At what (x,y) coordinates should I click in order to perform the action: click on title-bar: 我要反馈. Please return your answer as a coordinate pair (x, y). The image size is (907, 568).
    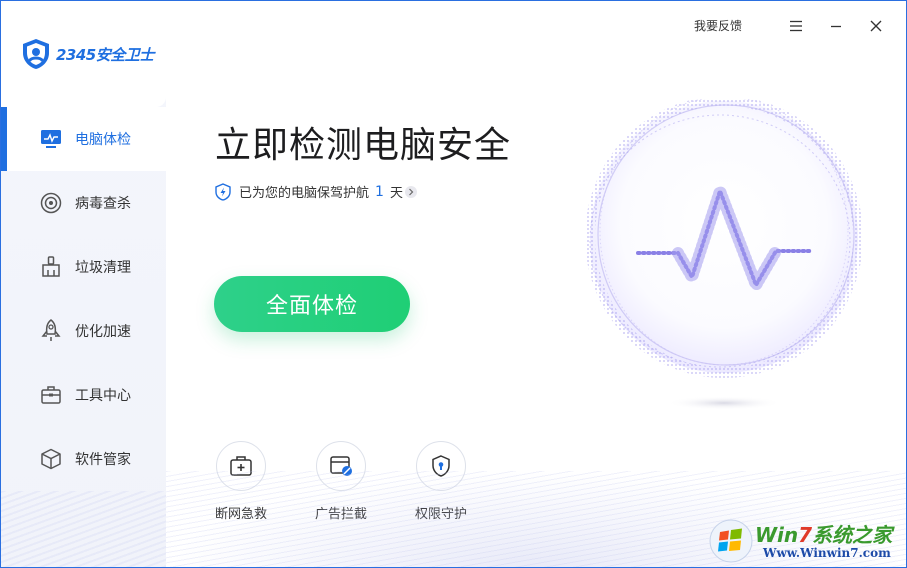
    Looking at the image, I should click on (789, 25).